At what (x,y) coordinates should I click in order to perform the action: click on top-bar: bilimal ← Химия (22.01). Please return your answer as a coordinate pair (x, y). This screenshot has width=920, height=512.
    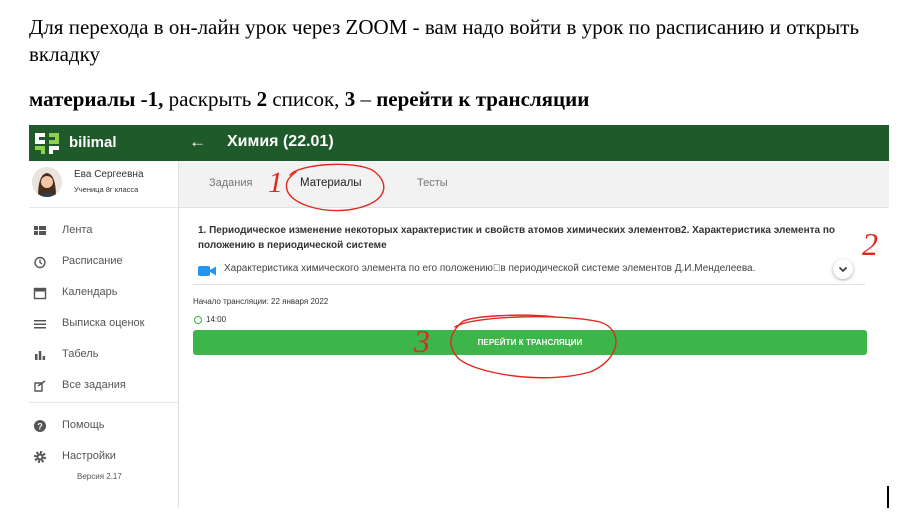
    Looking at the image, I should click on (459, 143).